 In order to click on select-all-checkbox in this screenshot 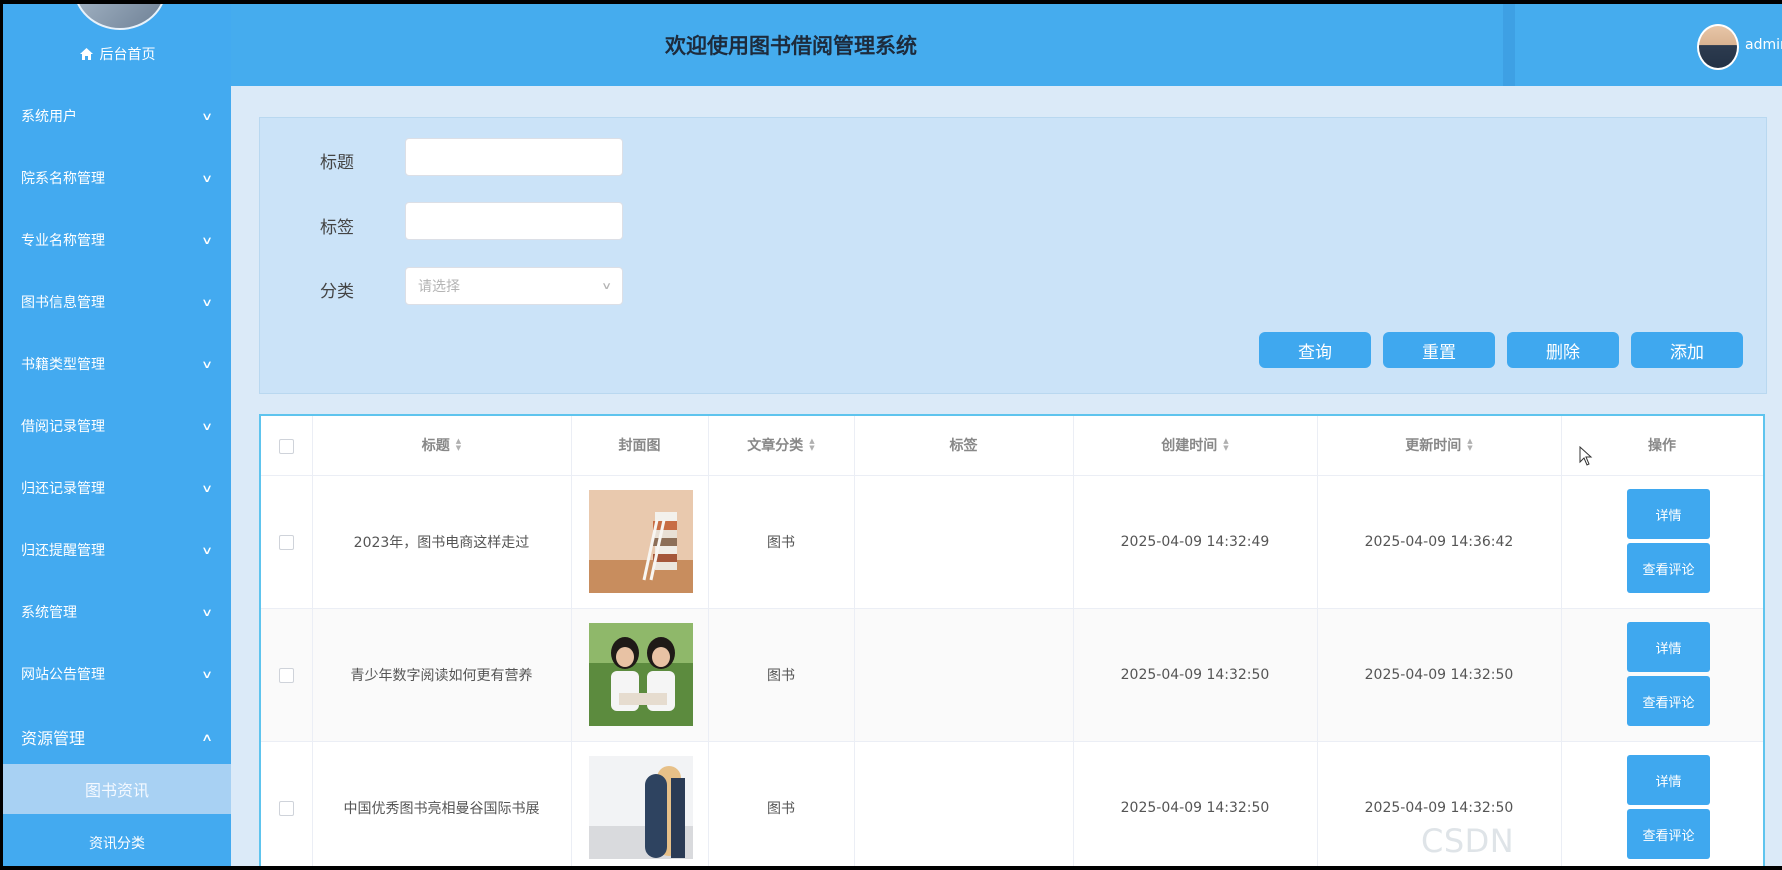, I will do `click(286, 446)`.